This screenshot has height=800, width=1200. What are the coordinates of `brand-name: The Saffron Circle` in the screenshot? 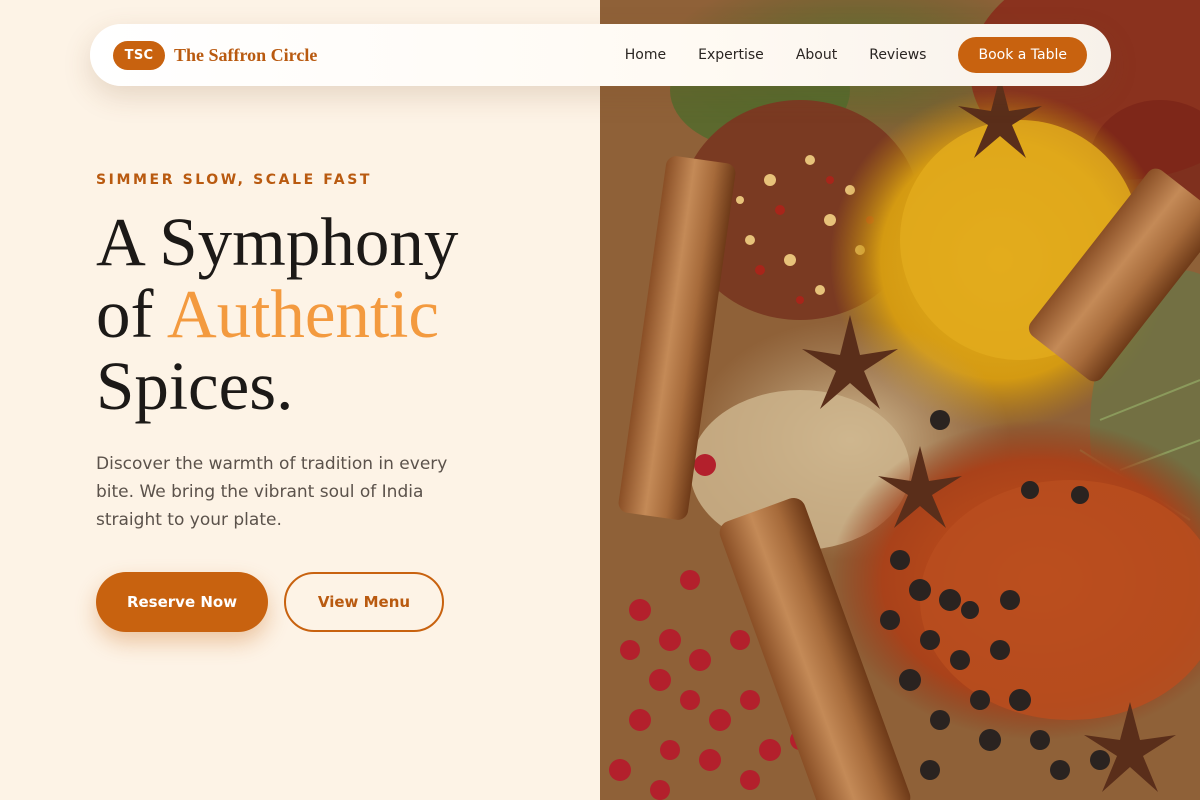 It's located at (245, 55).